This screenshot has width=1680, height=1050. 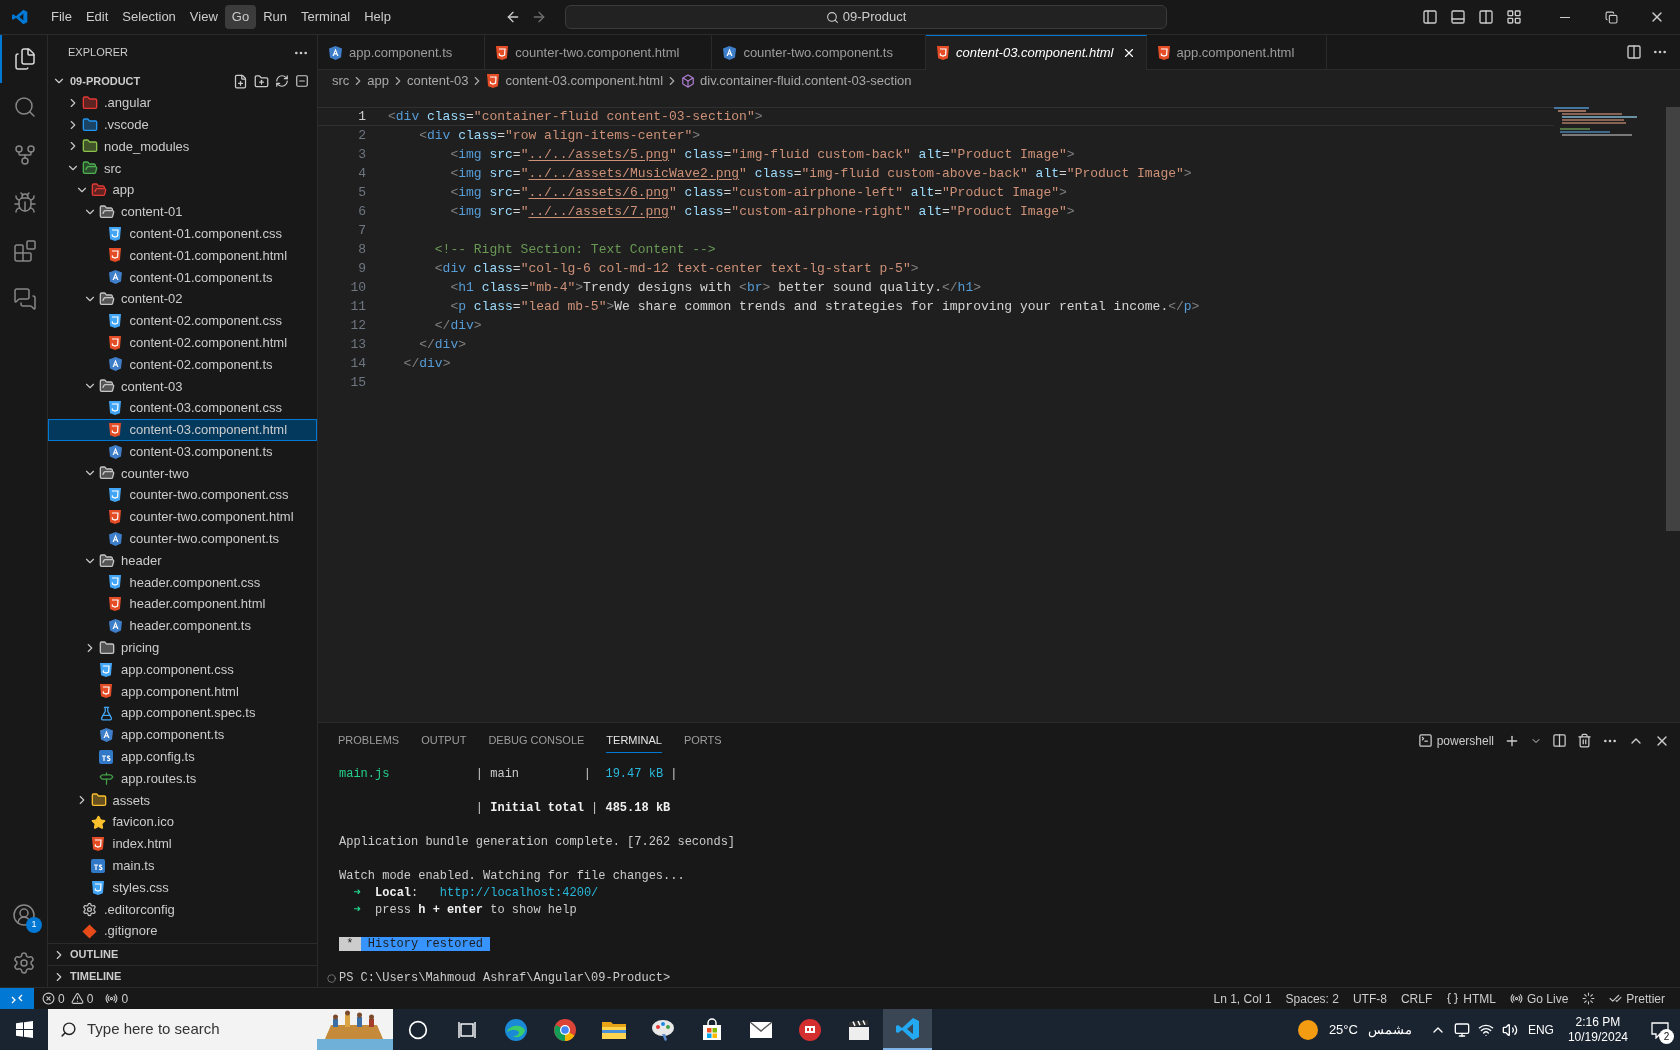 What do you see at coordinates (182, 800) in the screenshot?
I see `file-tree-item: assets` at bounding box center [182, 800].